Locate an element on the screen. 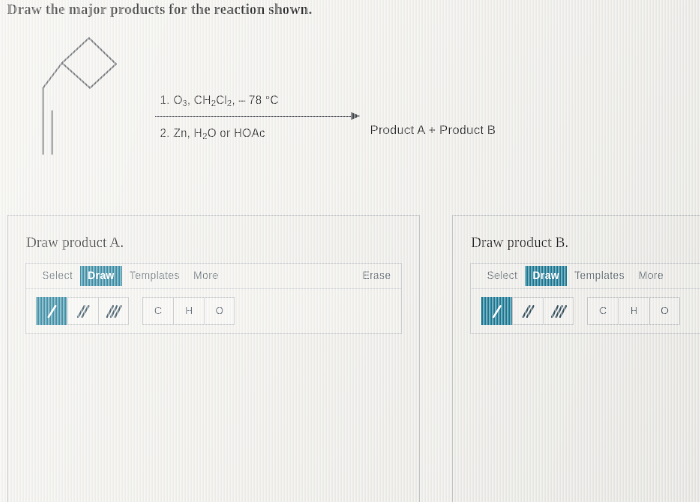  menu-item-templates-b: Templates is located at coordinates (599, 276).